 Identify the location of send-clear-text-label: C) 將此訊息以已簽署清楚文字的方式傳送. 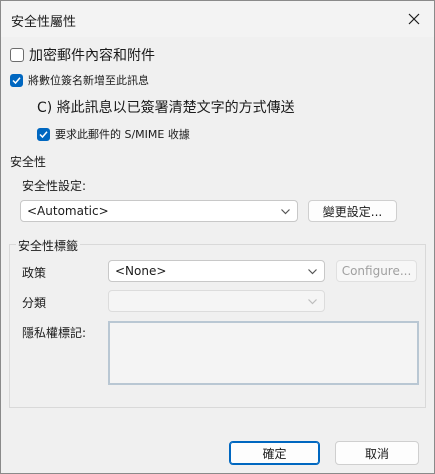
(166, 108).